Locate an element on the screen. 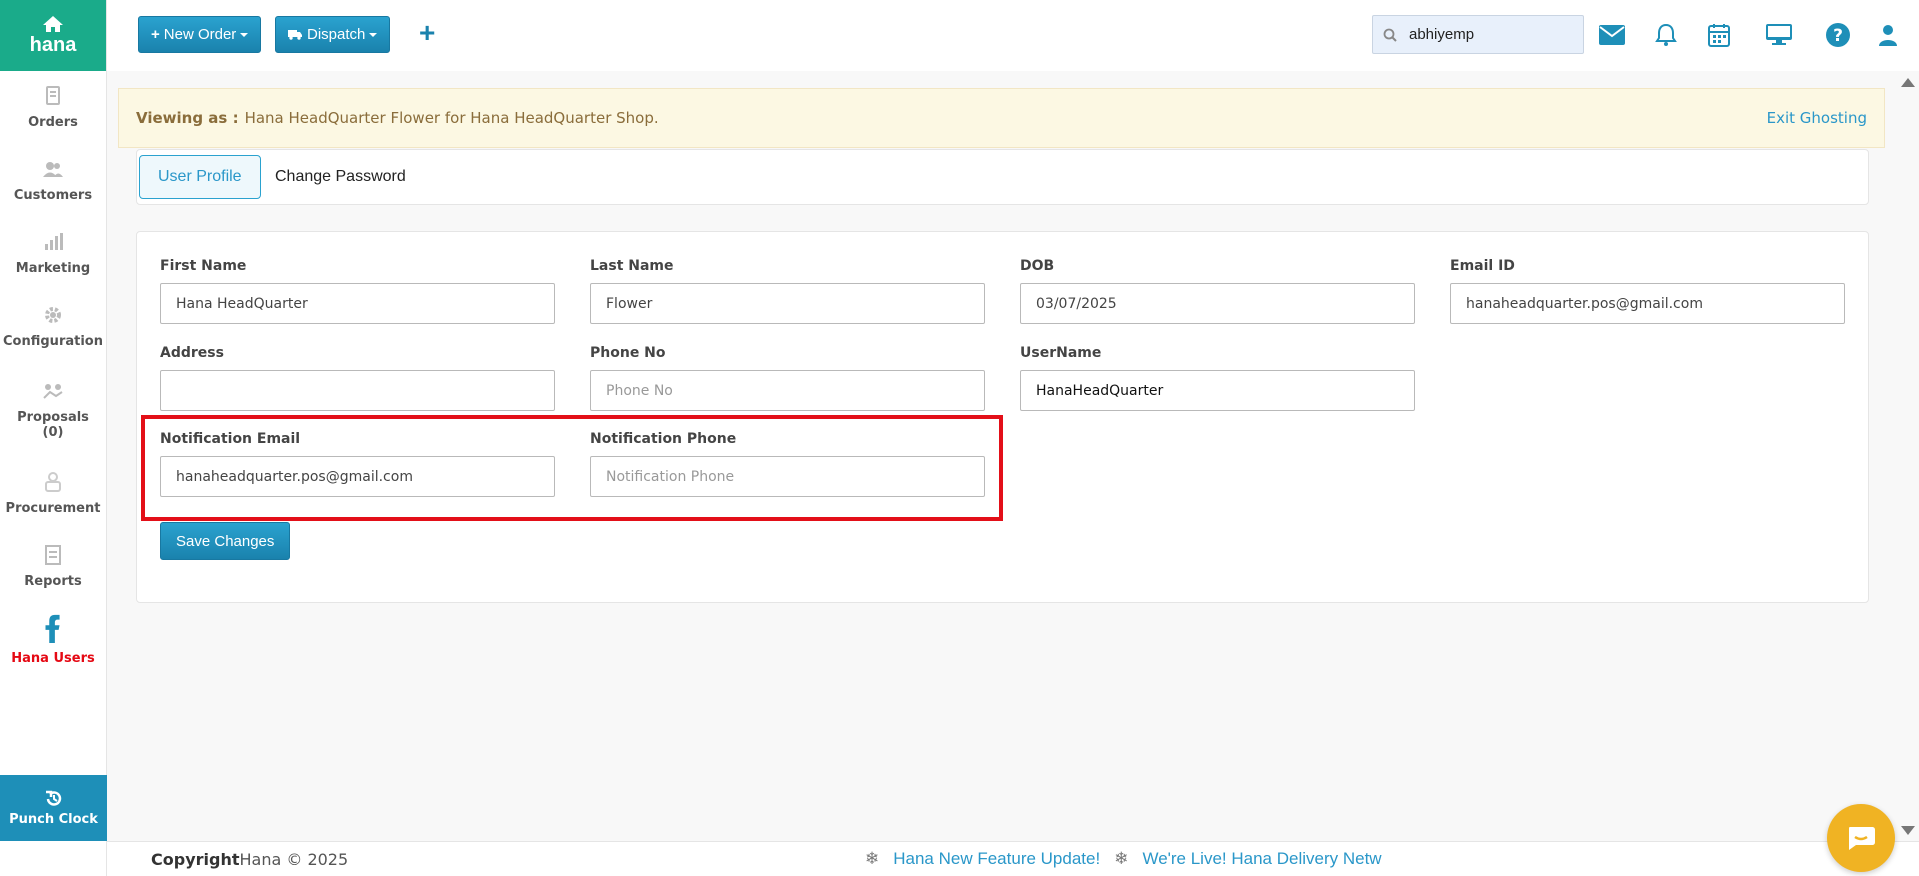 This screenshot has height=876, width=1919. procurement-icon is located at coordinates (53, 482).